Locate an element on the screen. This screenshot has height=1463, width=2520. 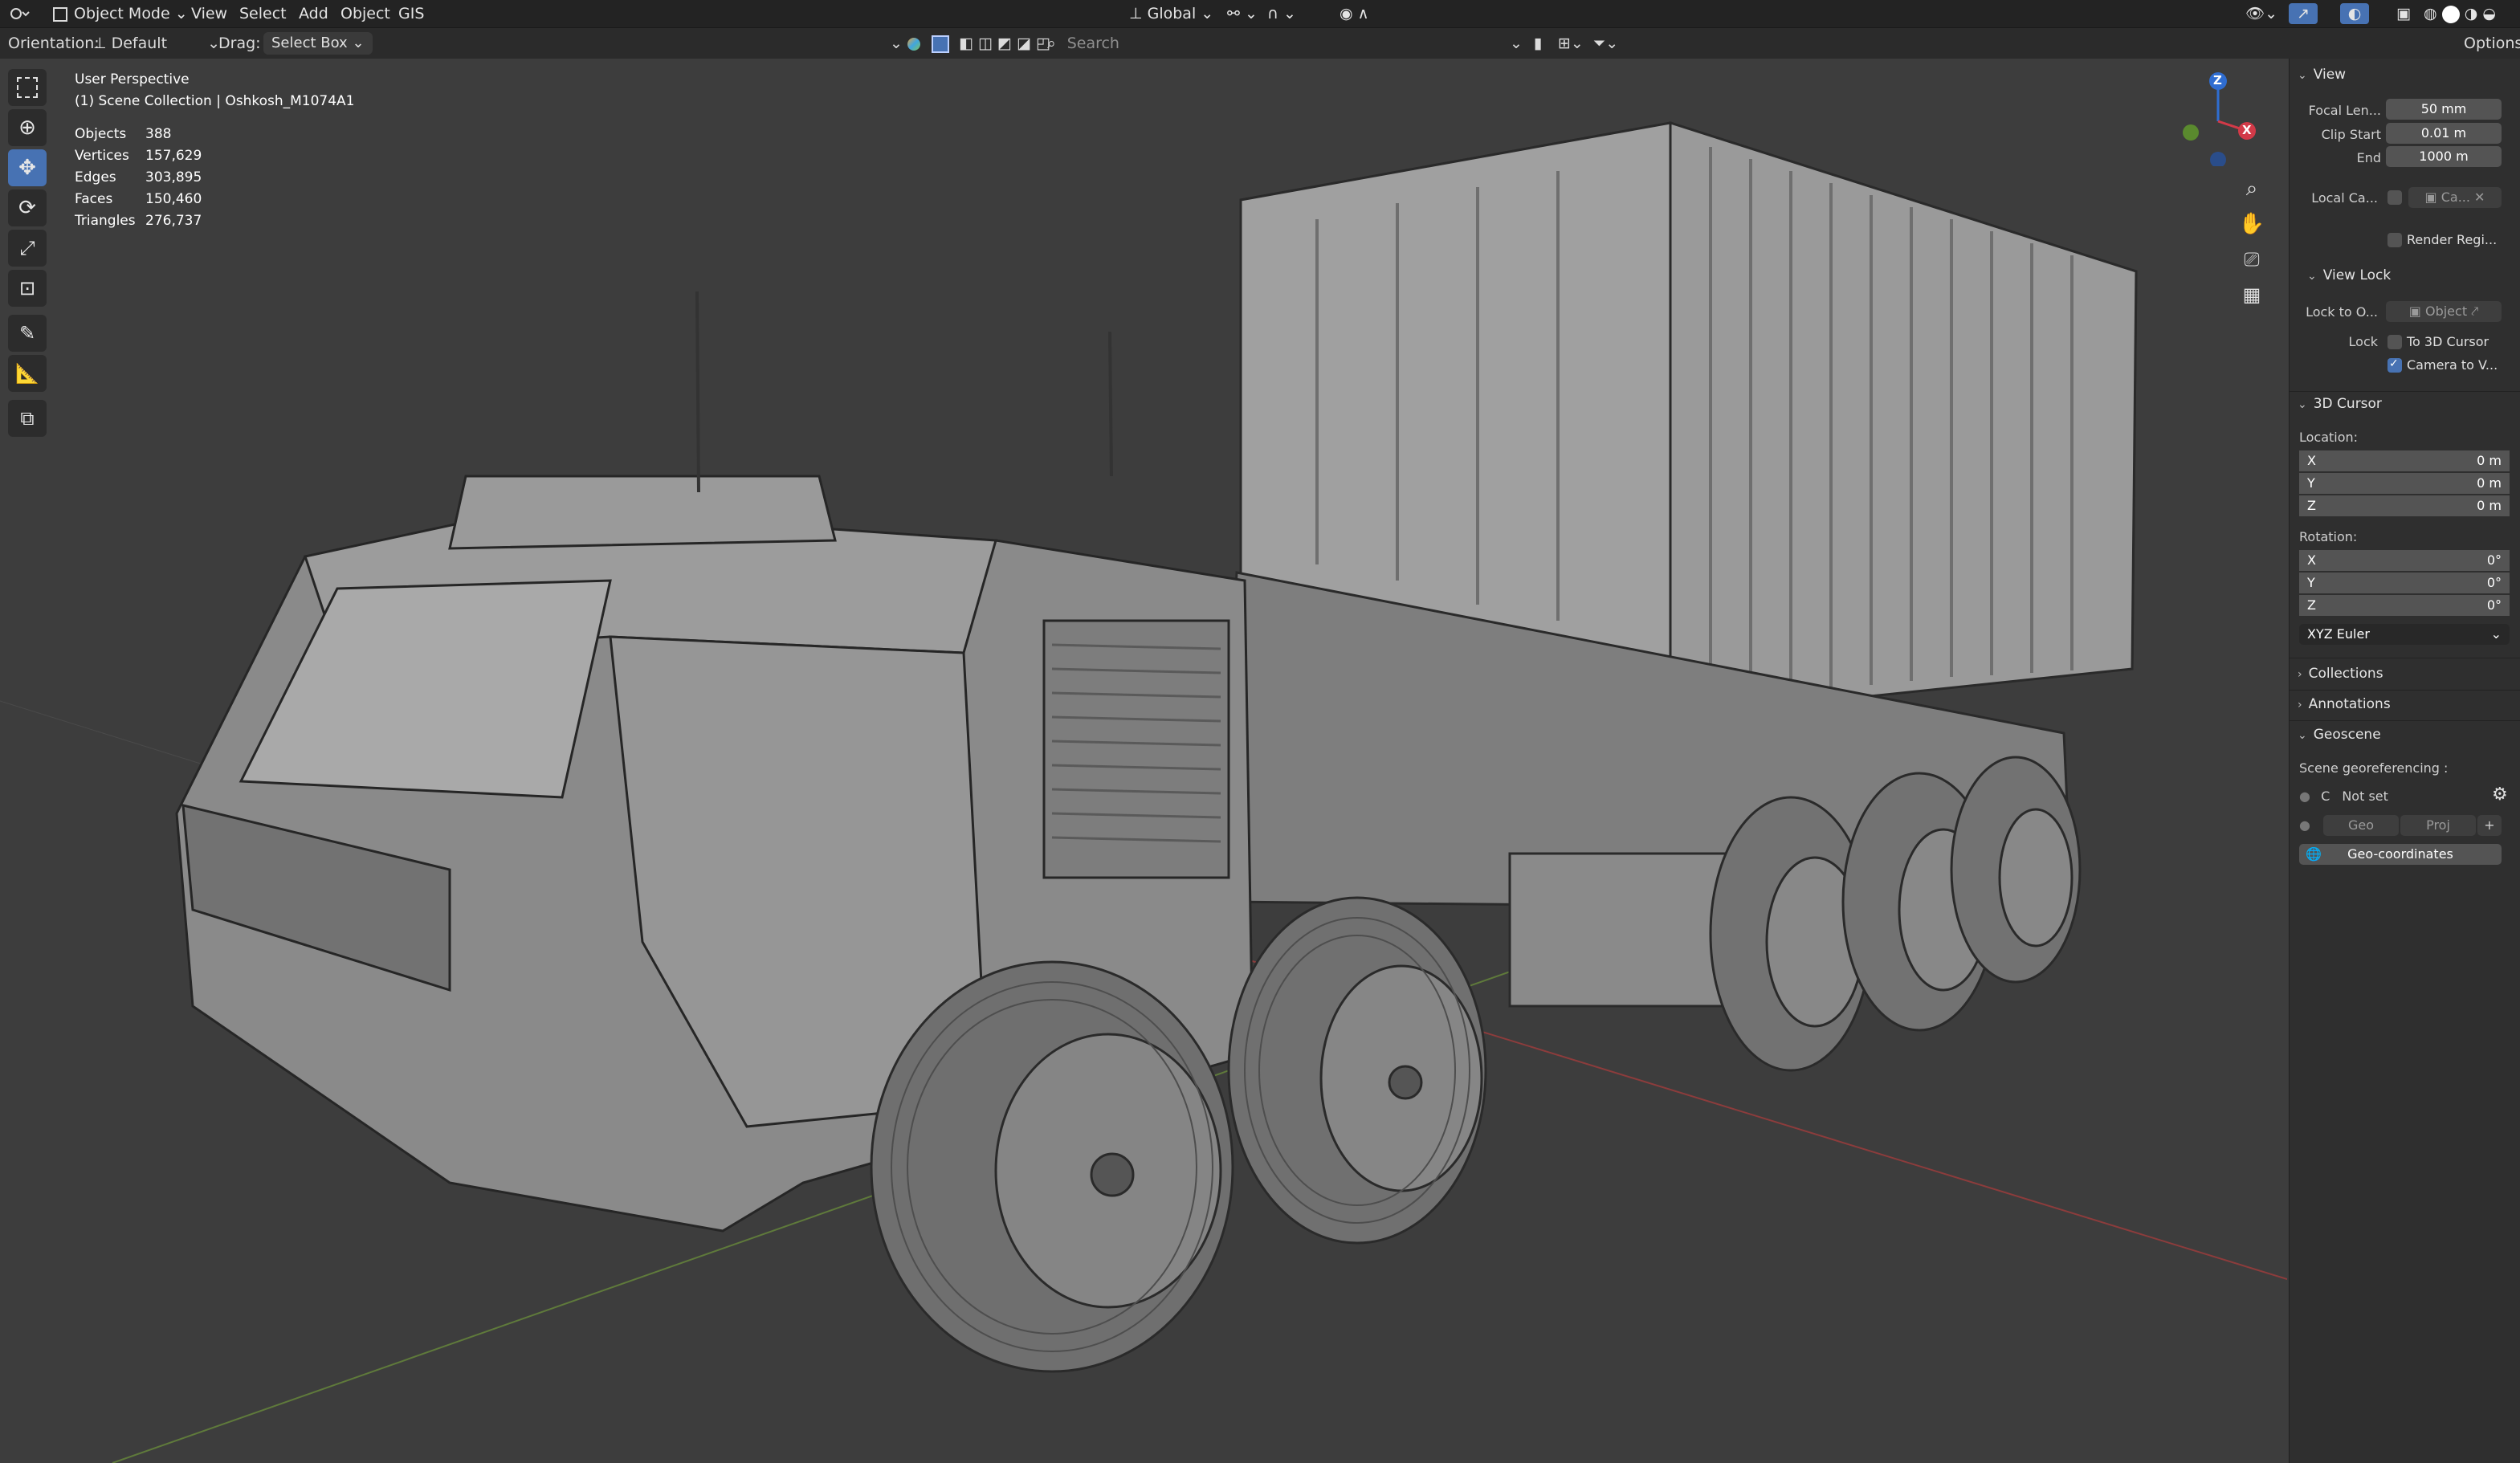
options-button: Options is located at coordinates (2492, 43).